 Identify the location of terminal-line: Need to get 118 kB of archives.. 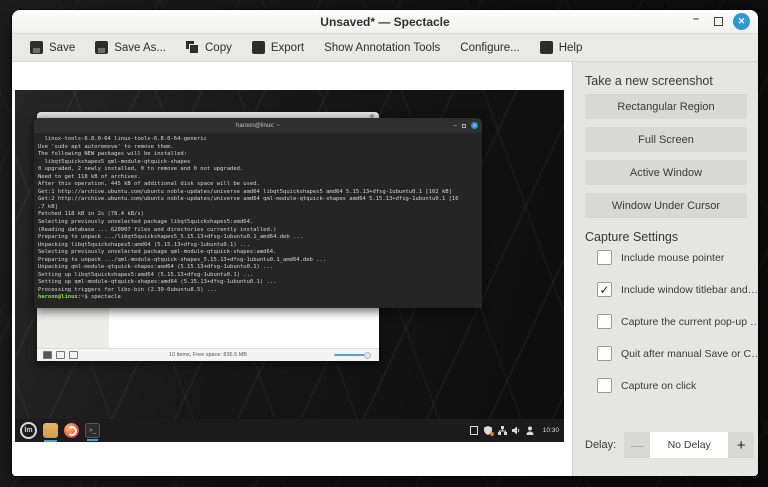
(89, 176).